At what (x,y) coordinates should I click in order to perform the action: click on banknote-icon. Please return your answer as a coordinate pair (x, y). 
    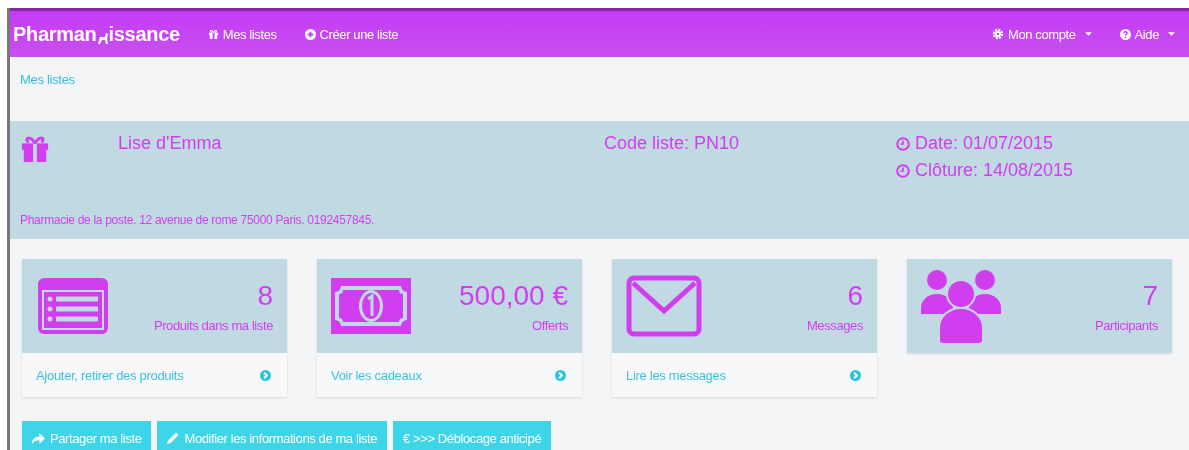
    Looking at the image, I should click on (371, 306).